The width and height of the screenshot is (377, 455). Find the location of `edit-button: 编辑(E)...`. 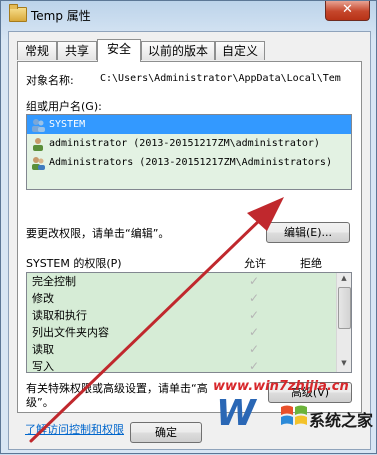

edit-button: 编辑(E)... is located at coordinates (308, 232).